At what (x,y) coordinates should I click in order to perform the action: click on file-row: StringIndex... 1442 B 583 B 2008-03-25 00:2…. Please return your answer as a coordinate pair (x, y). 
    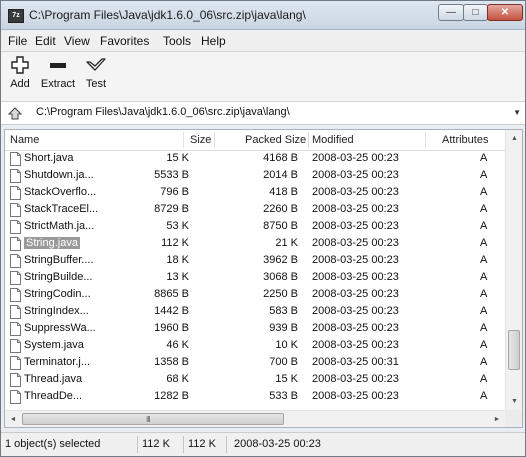
    Looking at the image, I should click on (255, 312).